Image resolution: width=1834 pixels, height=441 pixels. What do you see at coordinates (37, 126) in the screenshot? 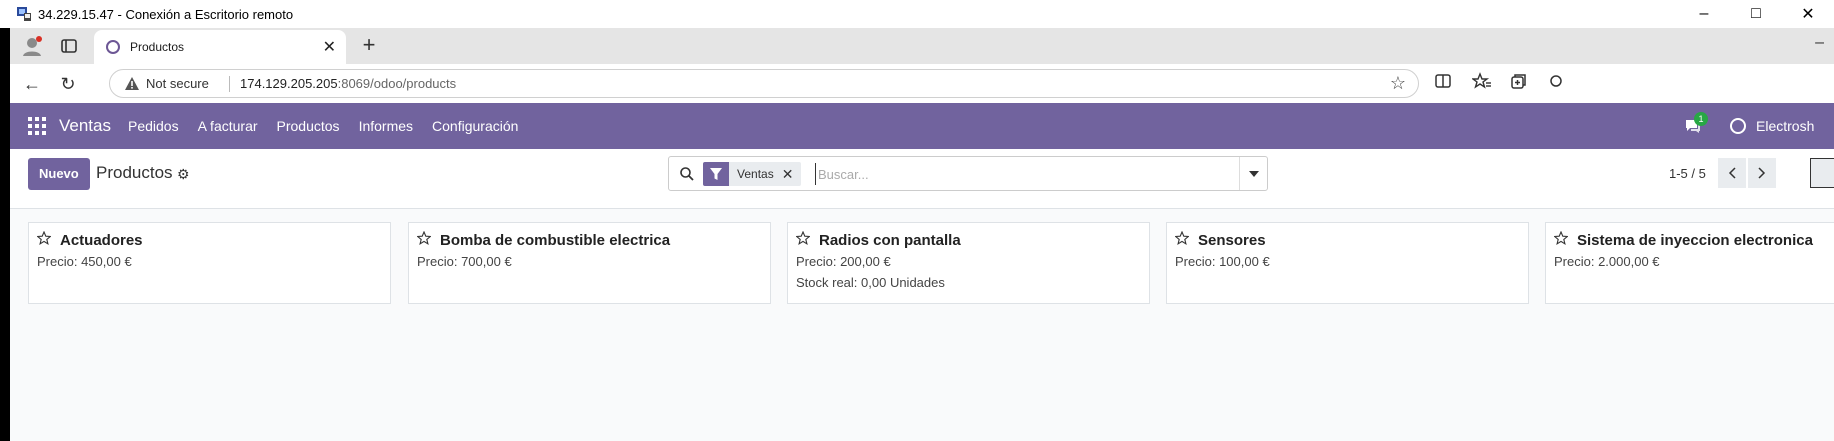
I see `app-grid-icon` at bounding box center [37, 126].